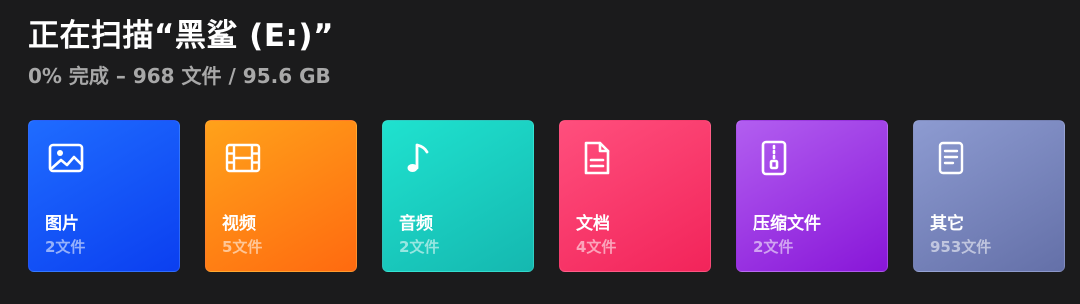  I want to click on category-card-audio: 音频 2文件, so click(458, 196).